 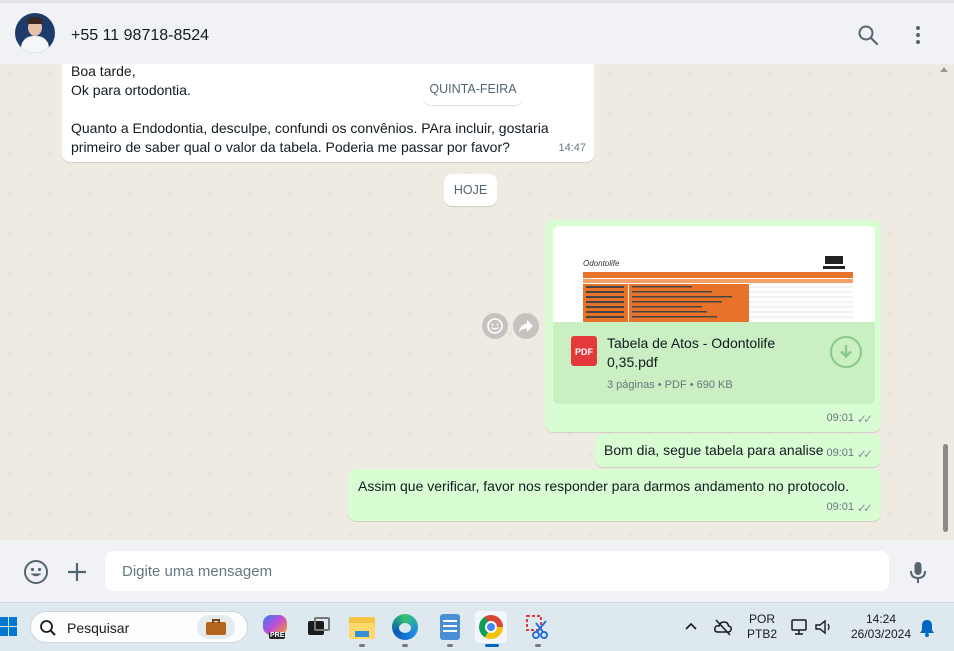 What do you see at coordinates (77, 572) in the screenshot?
I see `attach-plus-icon` at bounding box center [77, 572].